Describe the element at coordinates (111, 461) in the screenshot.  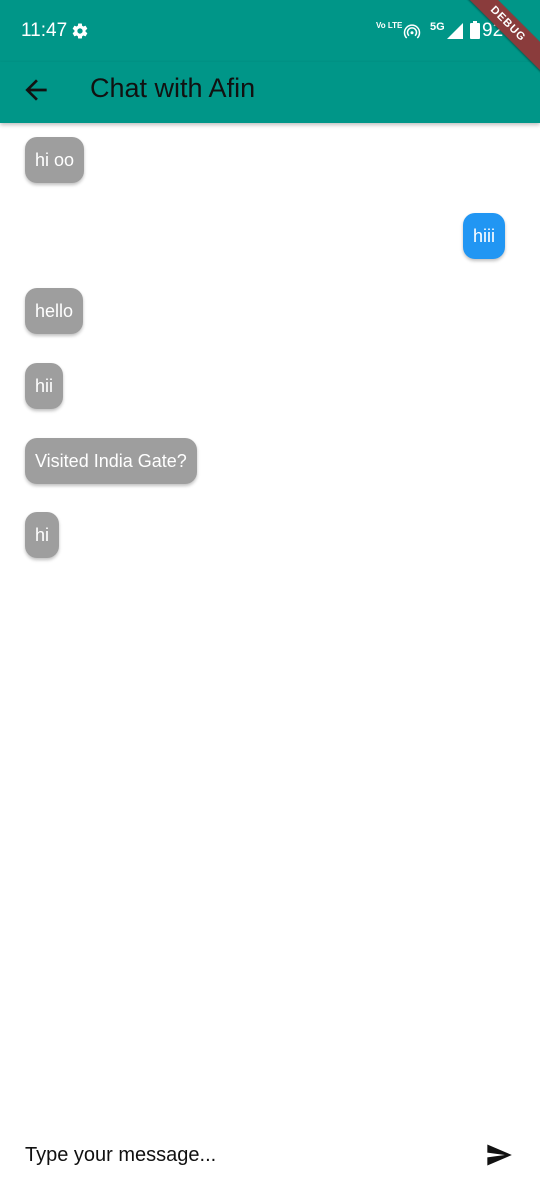
I see `received-message-bubble: Visited India Gate?` at that location.